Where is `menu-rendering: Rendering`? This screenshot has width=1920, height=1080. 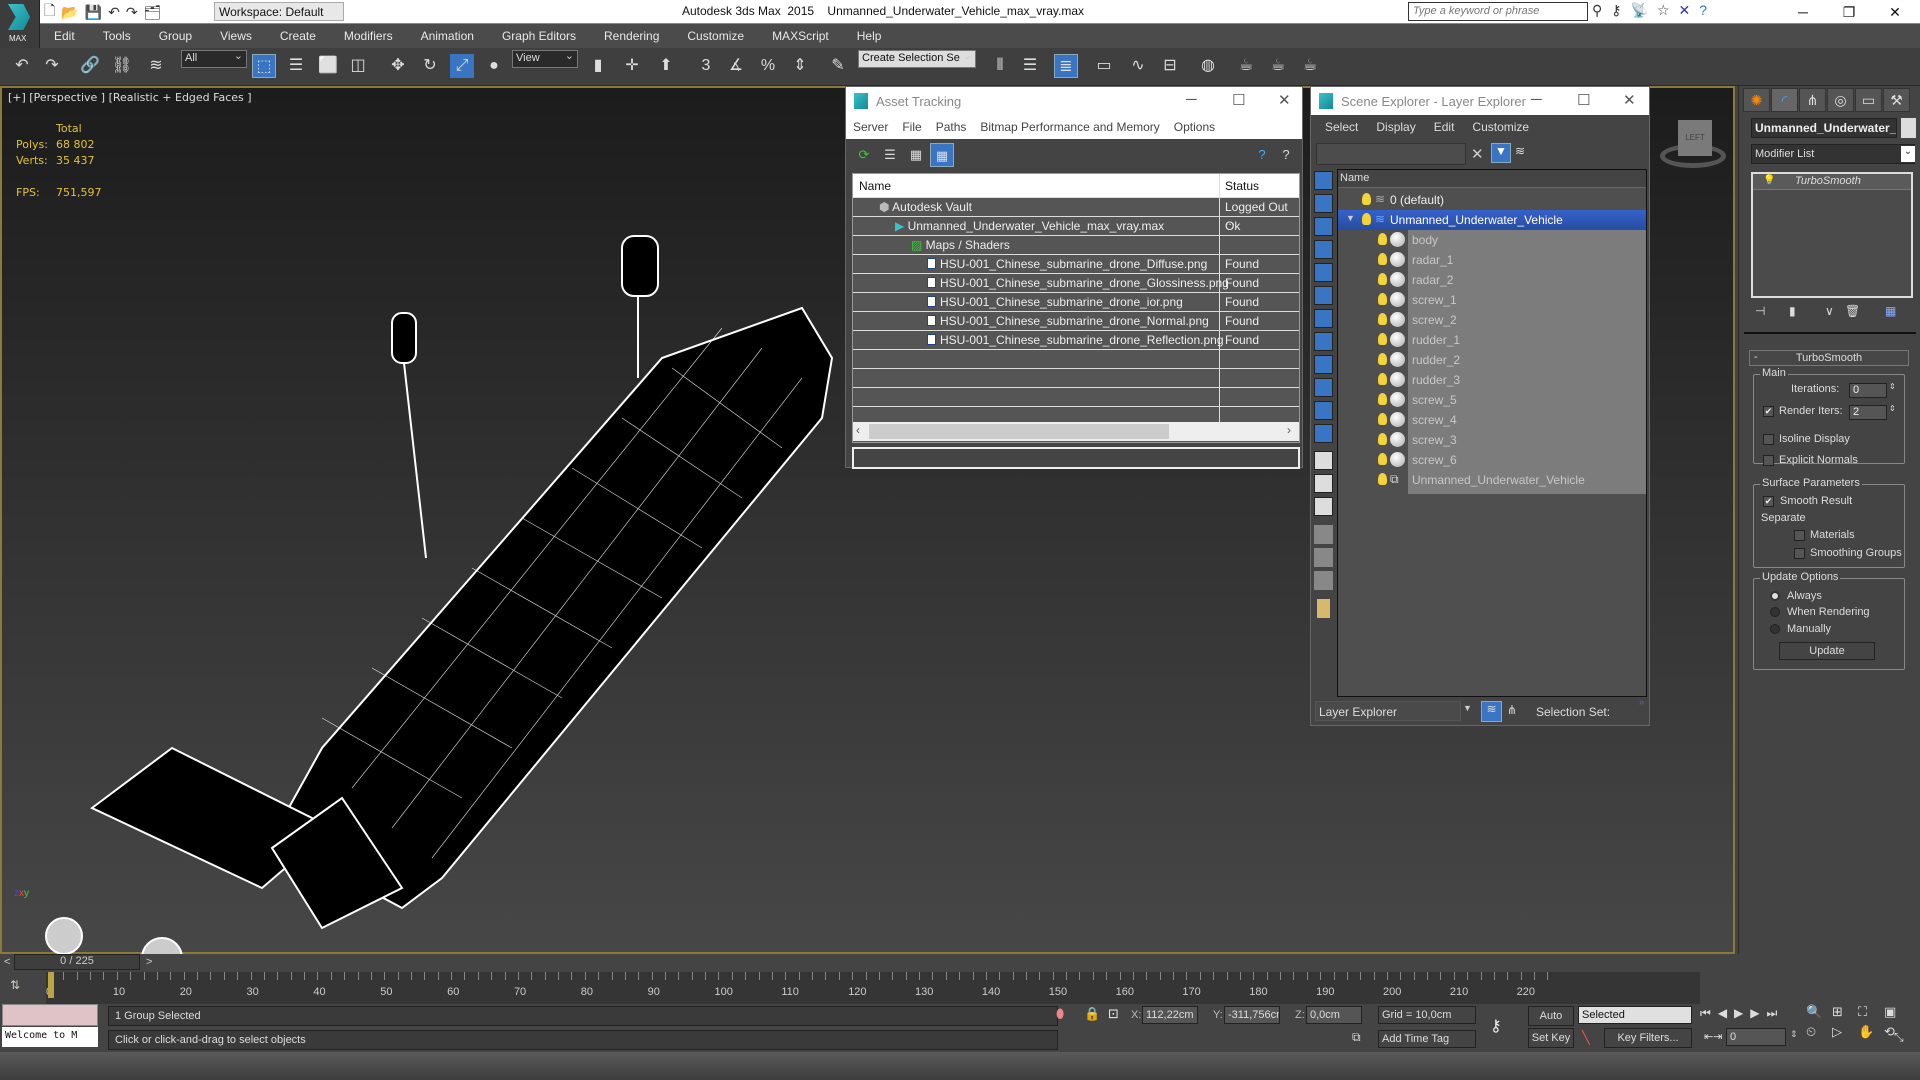 menu-rendering: Rendering is located at coordinates (631, 36).